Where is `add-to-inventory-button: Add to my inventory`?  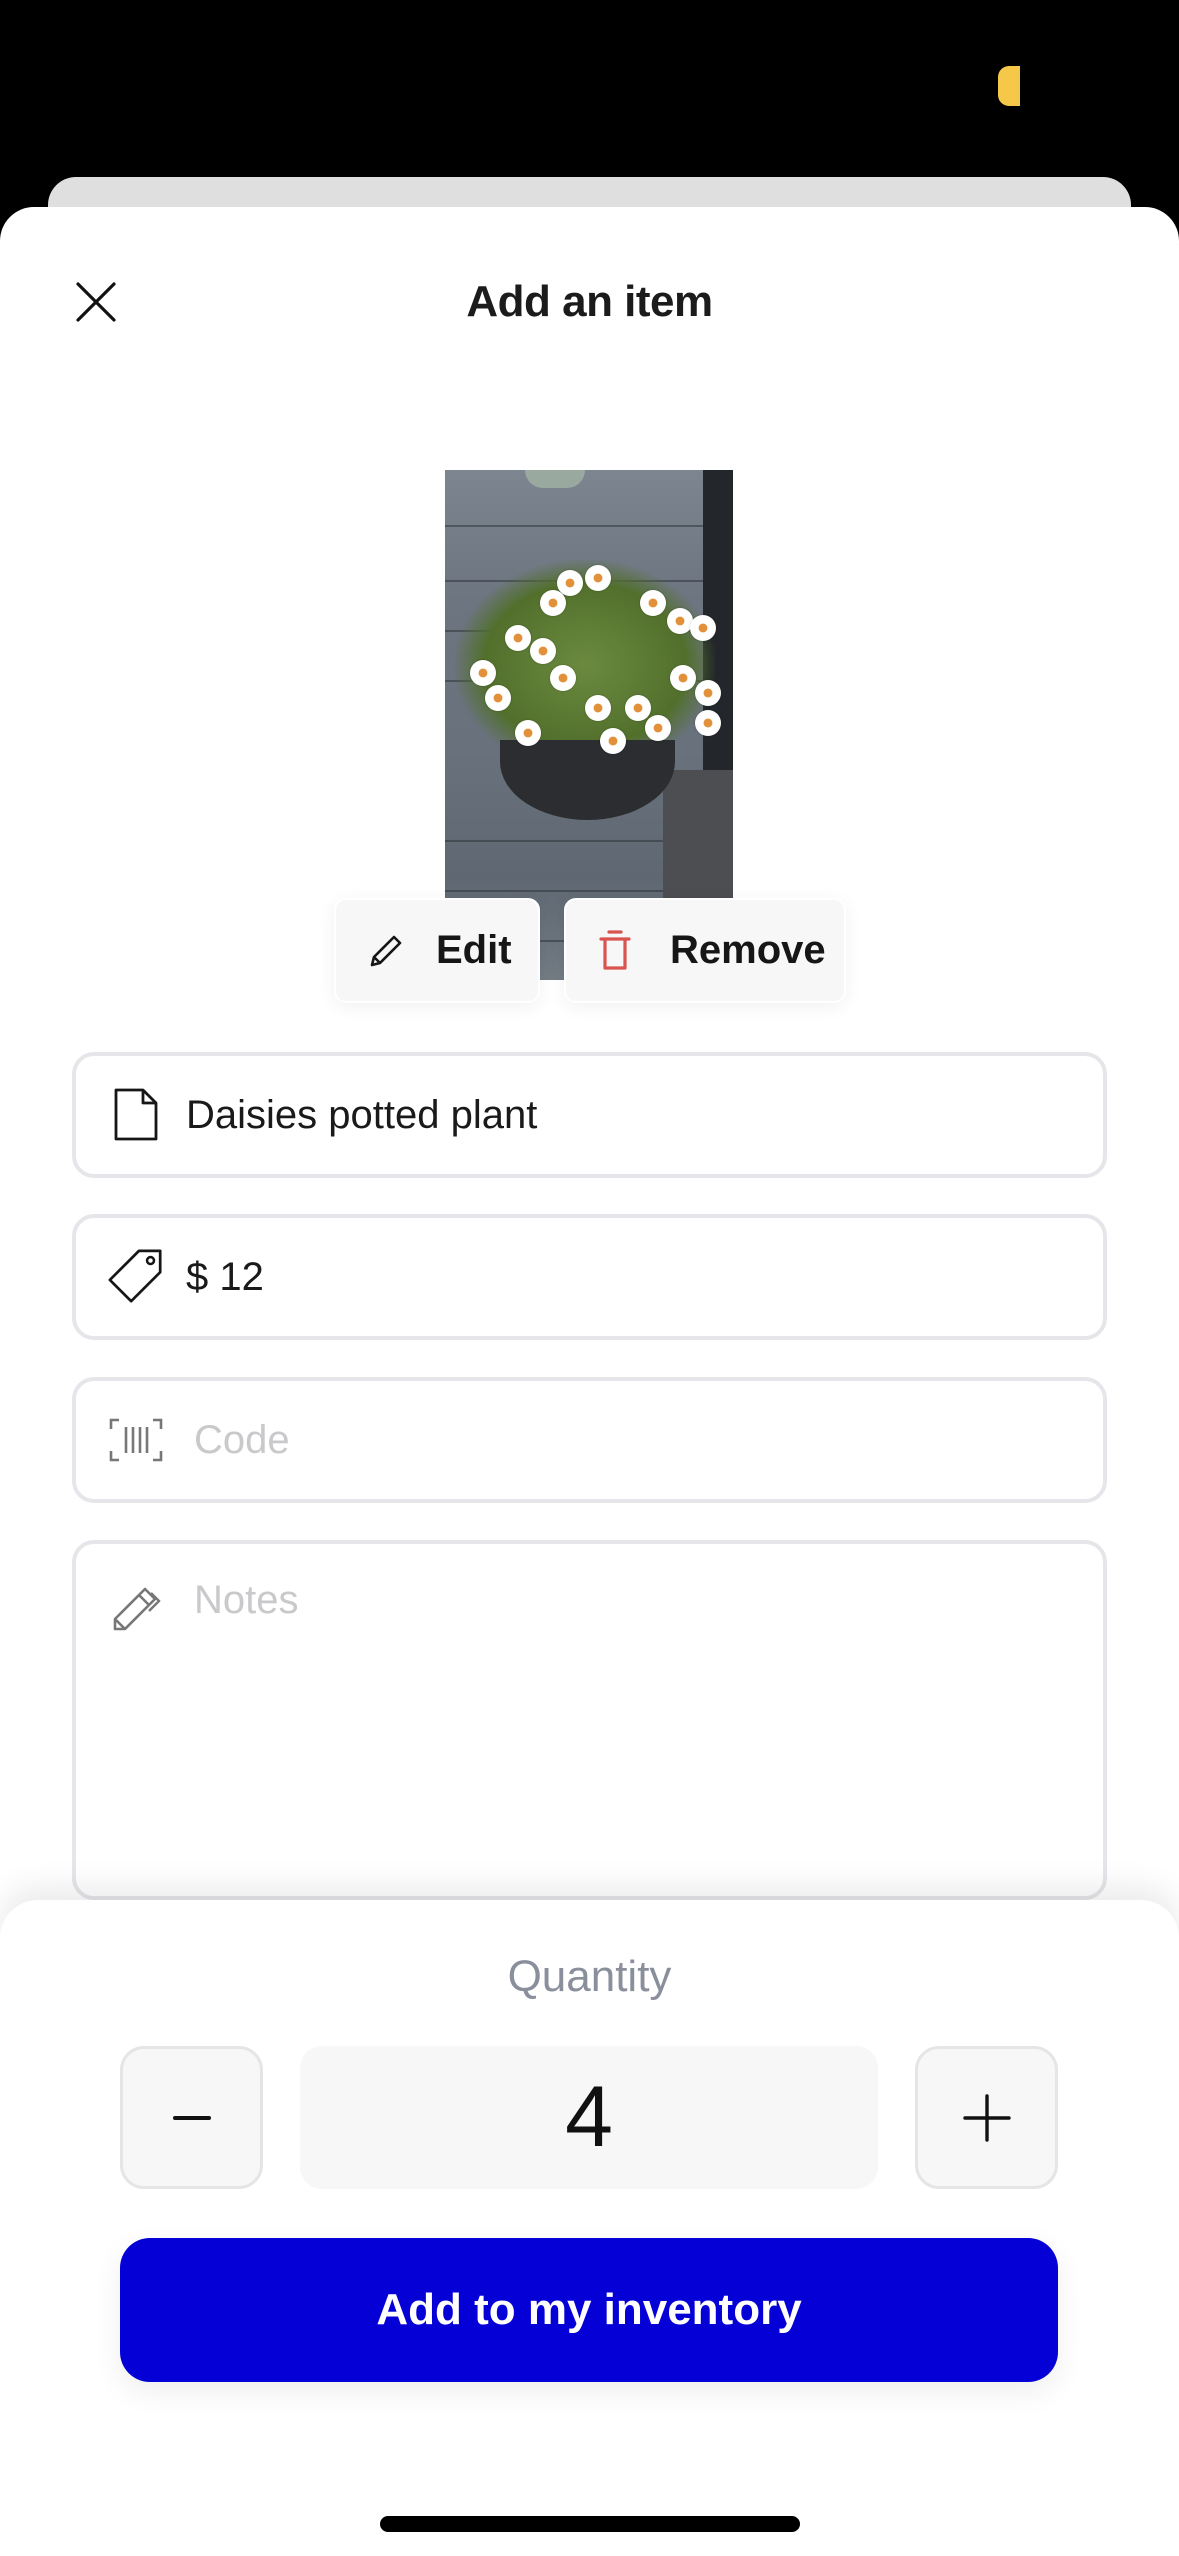 add-to-inventory-button: Add to my inventory is located at coordinates (589, 2310).